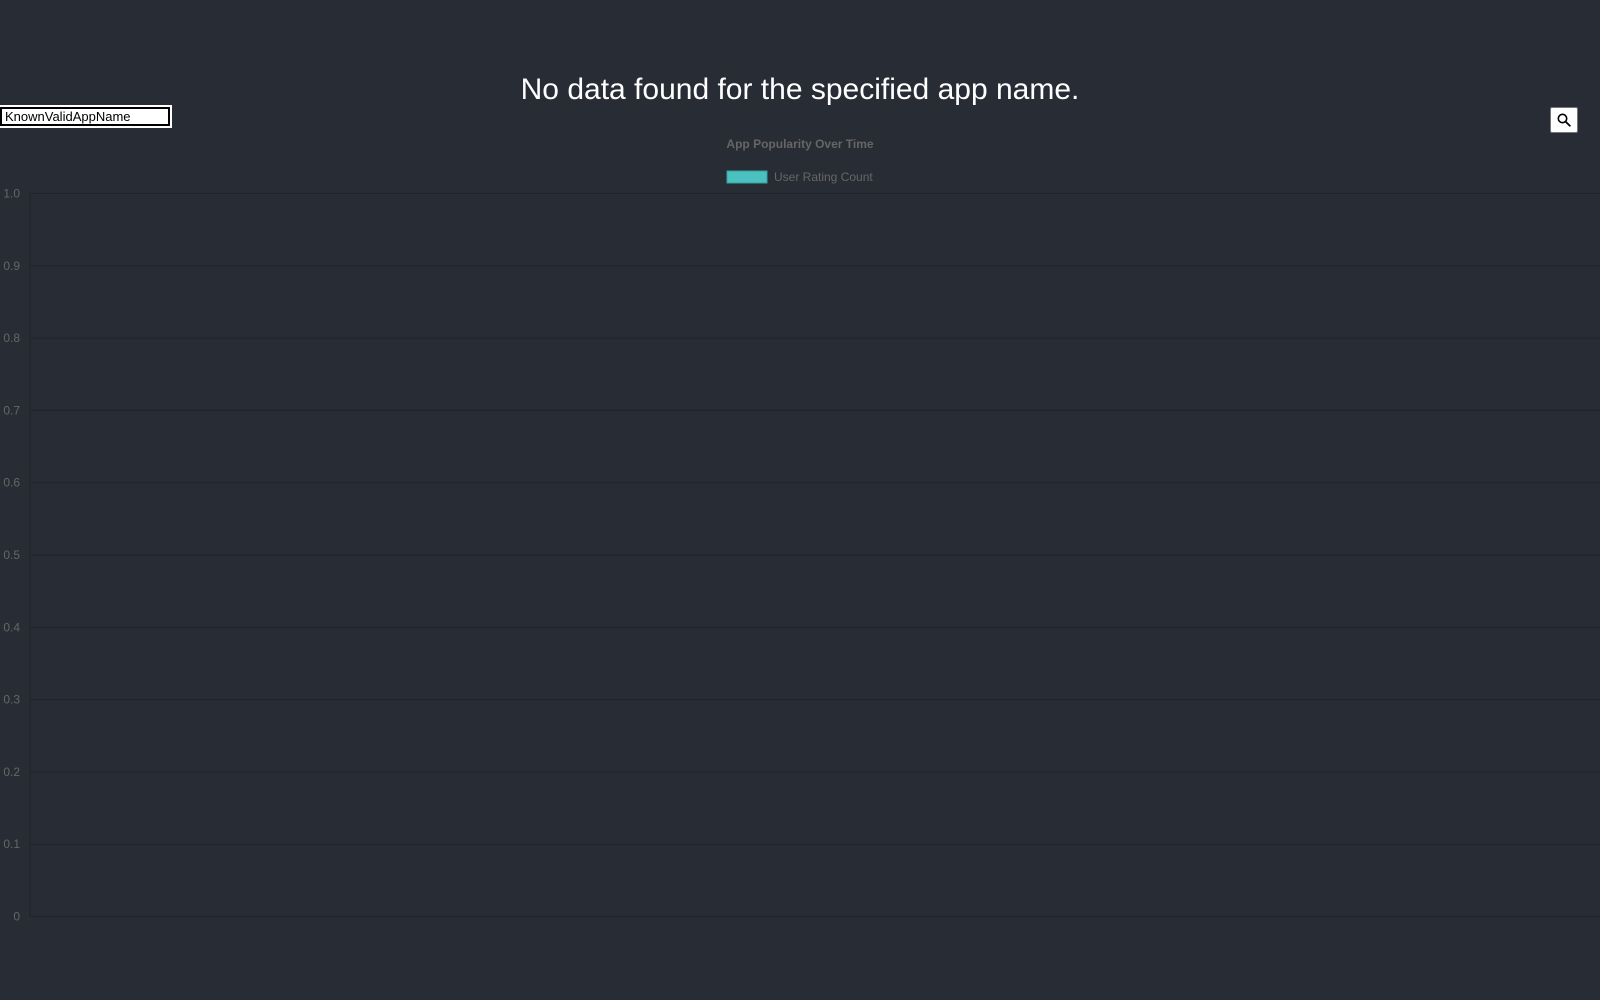  I want to click on legend: User Rating Count, so click(799, 177).